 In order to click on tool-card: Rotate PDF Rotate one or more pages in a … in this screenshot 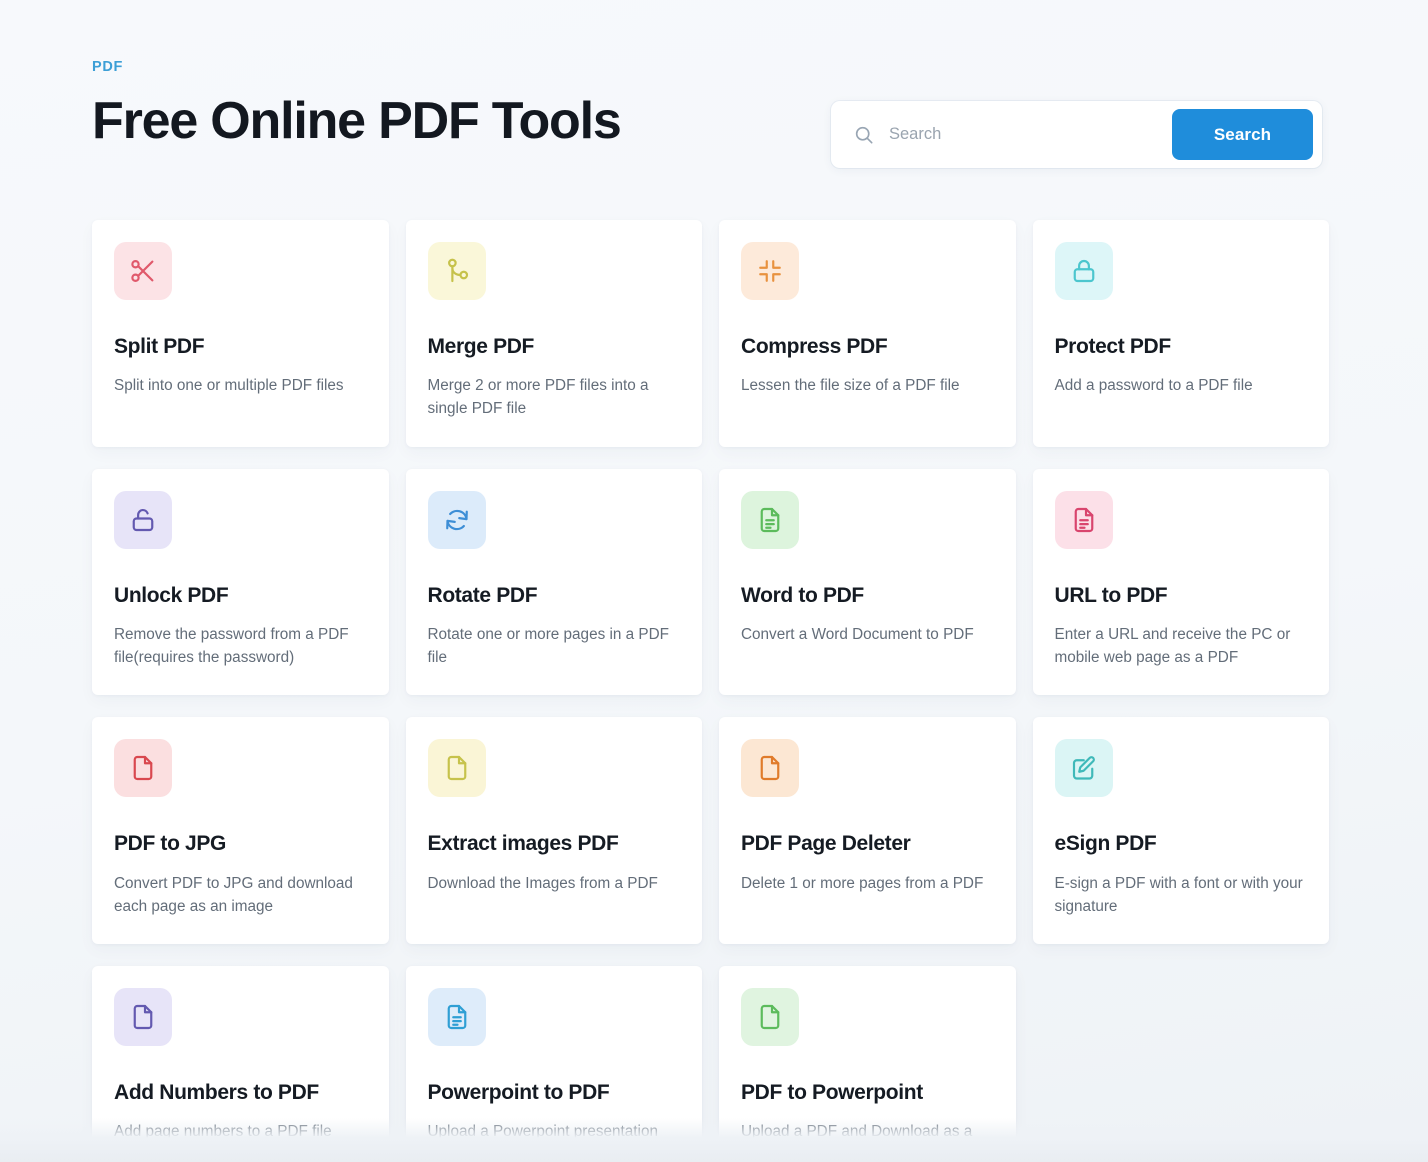, I will do `click(553, 582)`.